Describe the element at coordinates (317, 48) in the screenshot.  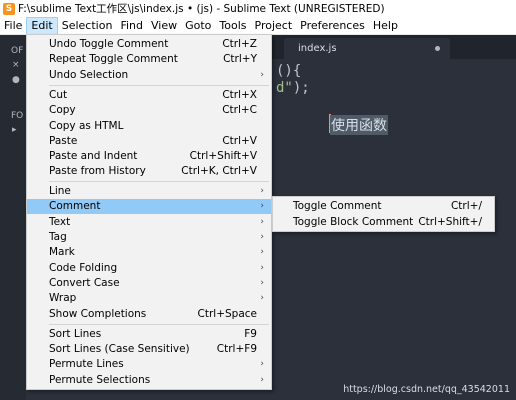
I see `tab-label: index.js` at that location.